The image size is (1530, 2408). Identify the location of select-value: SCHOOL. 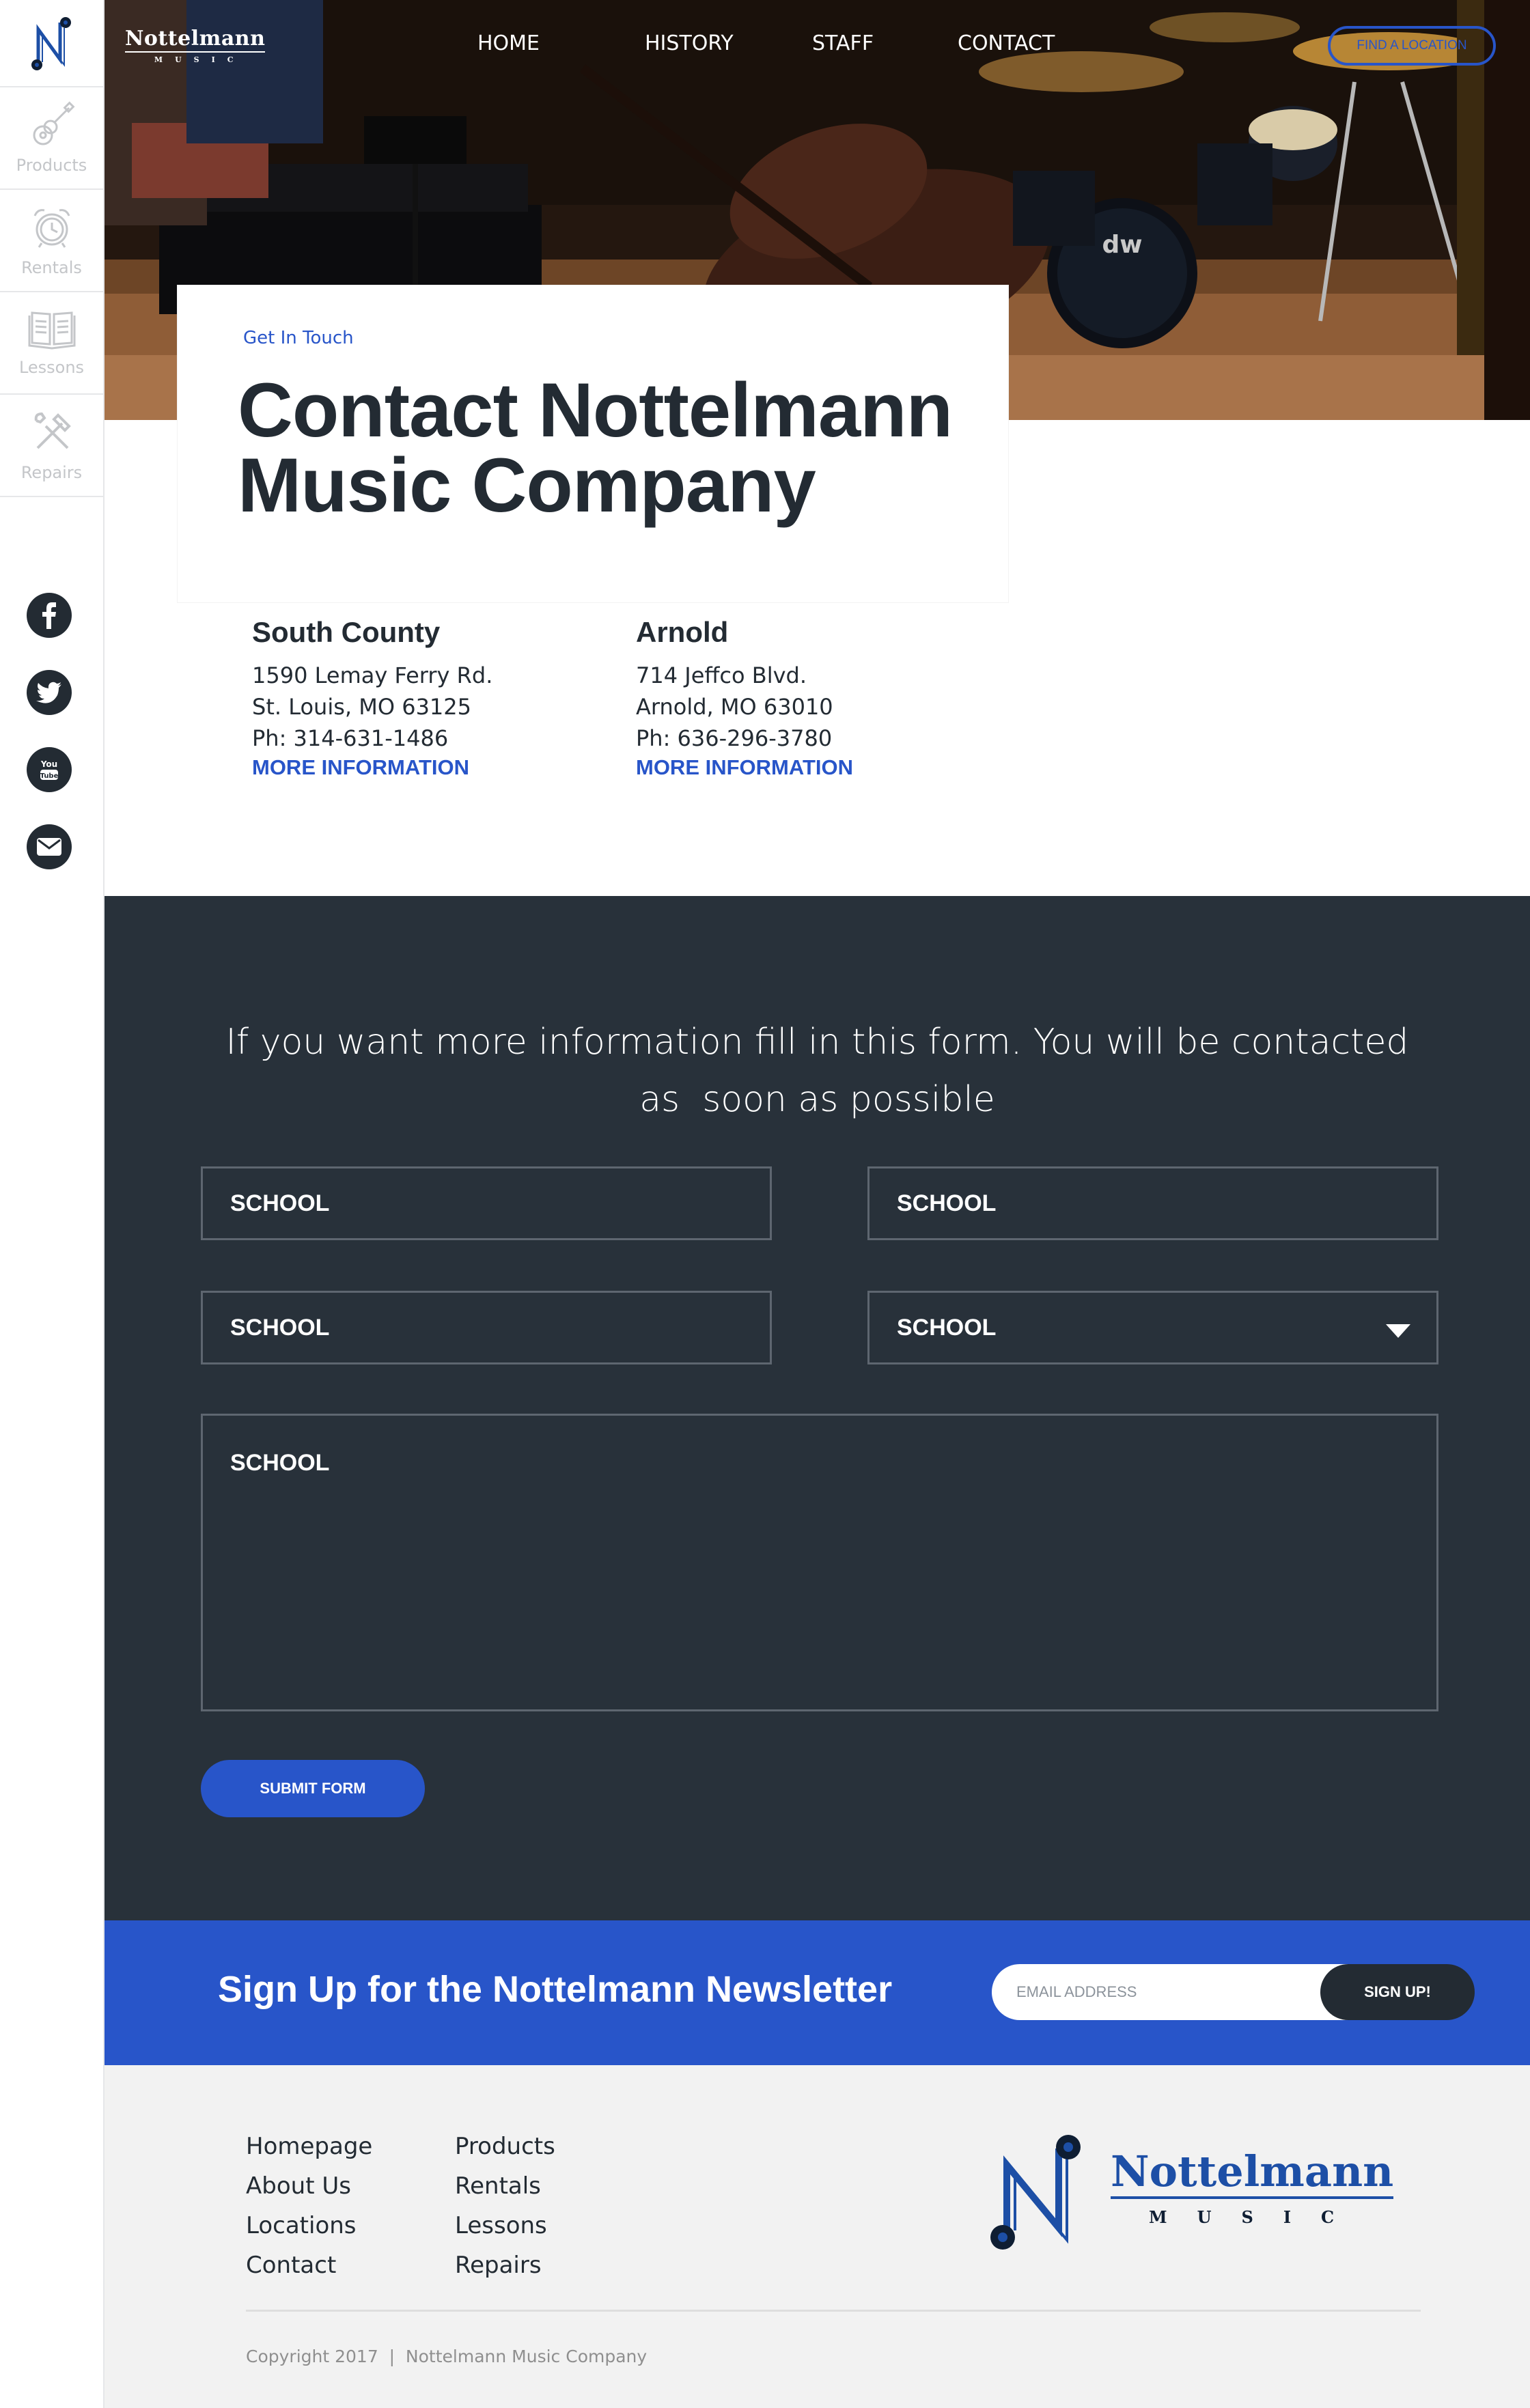
(947, 1327).